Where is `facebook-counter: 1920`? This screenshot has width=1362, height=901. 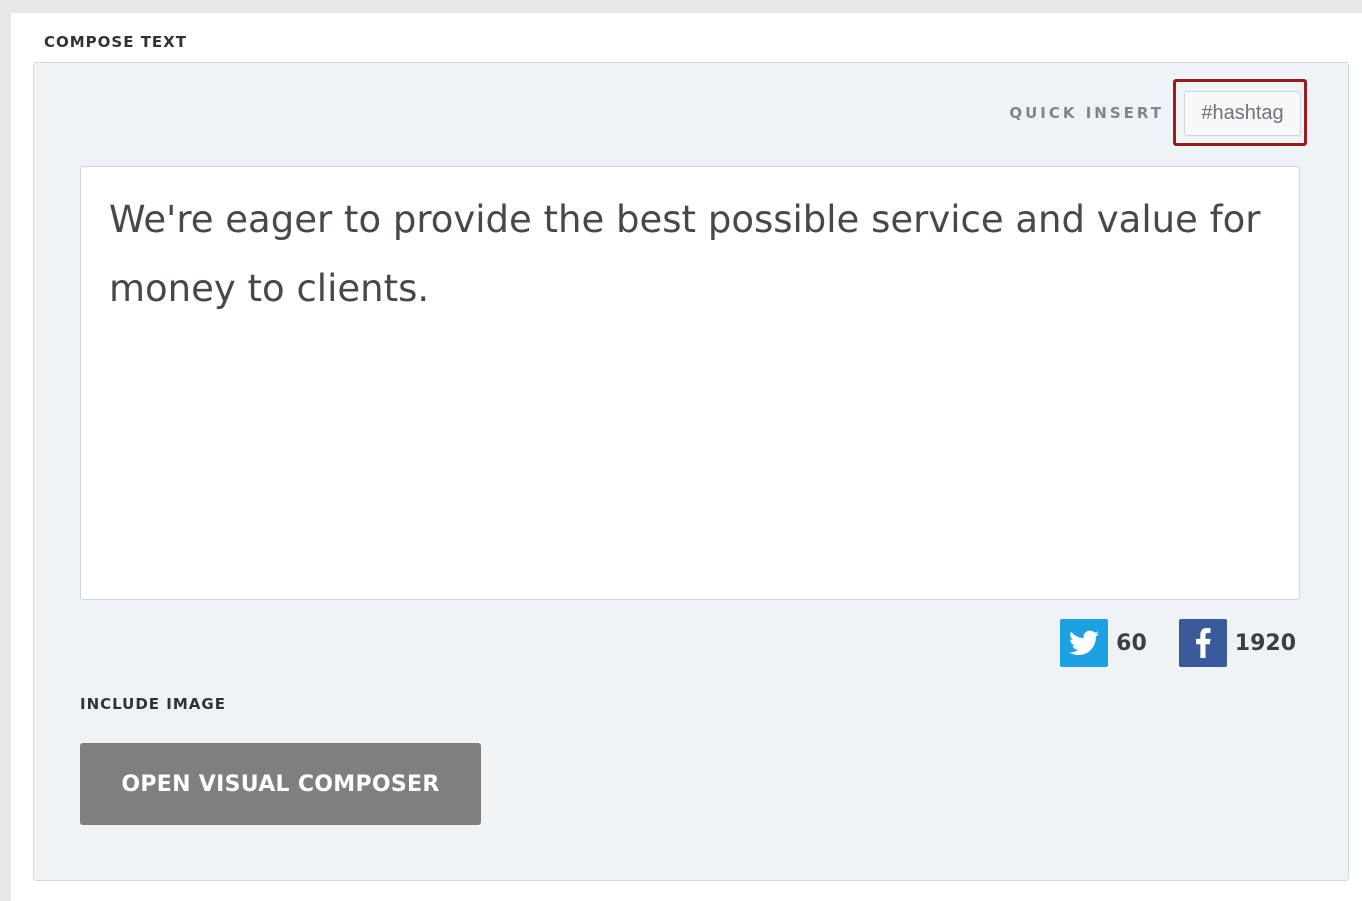 facebook-counter: 1920 is located at coordinates (1237, 643).